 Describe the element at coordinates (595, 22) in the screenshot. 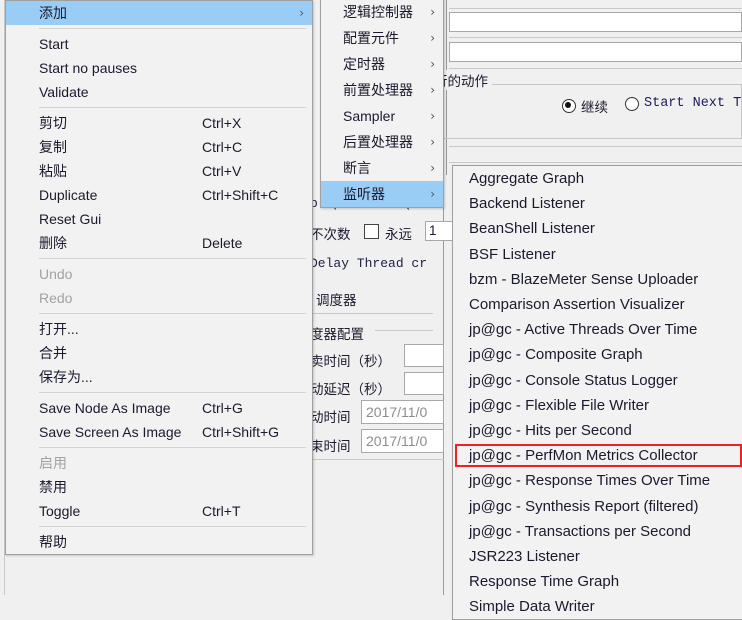

I see `name-field` at that location.